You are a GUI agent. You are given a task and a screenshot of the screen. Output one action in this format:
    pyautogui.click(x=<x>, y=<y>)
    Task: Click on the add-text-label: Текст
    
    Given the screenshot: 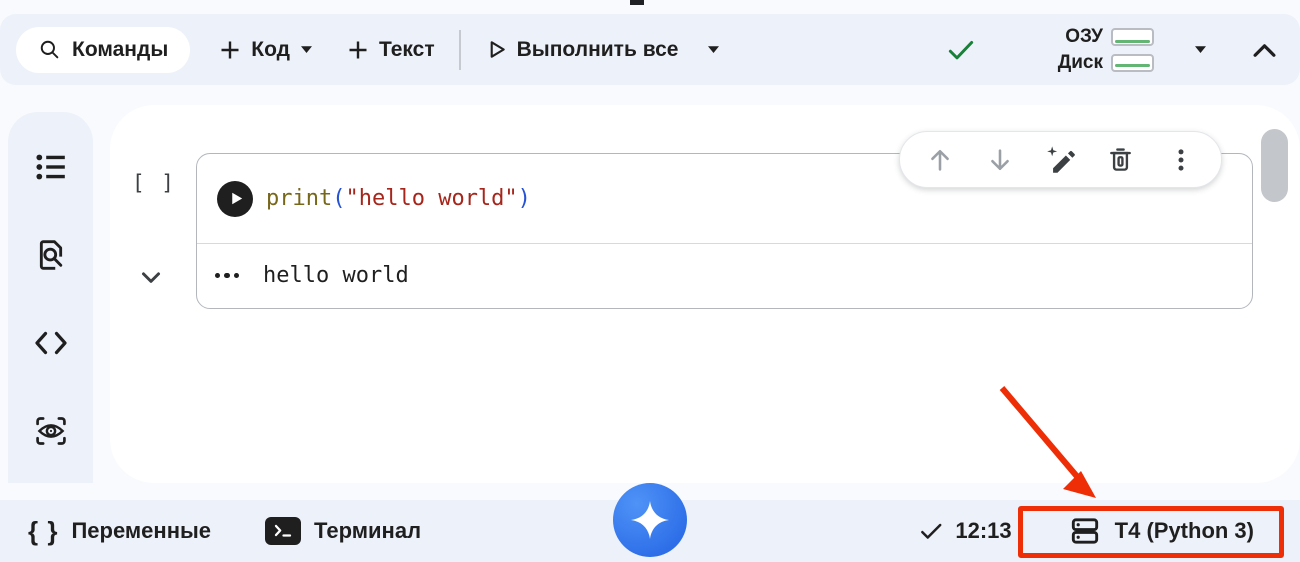 What is the action you would take?
    pyautogui.click(x=406, y=49)
    